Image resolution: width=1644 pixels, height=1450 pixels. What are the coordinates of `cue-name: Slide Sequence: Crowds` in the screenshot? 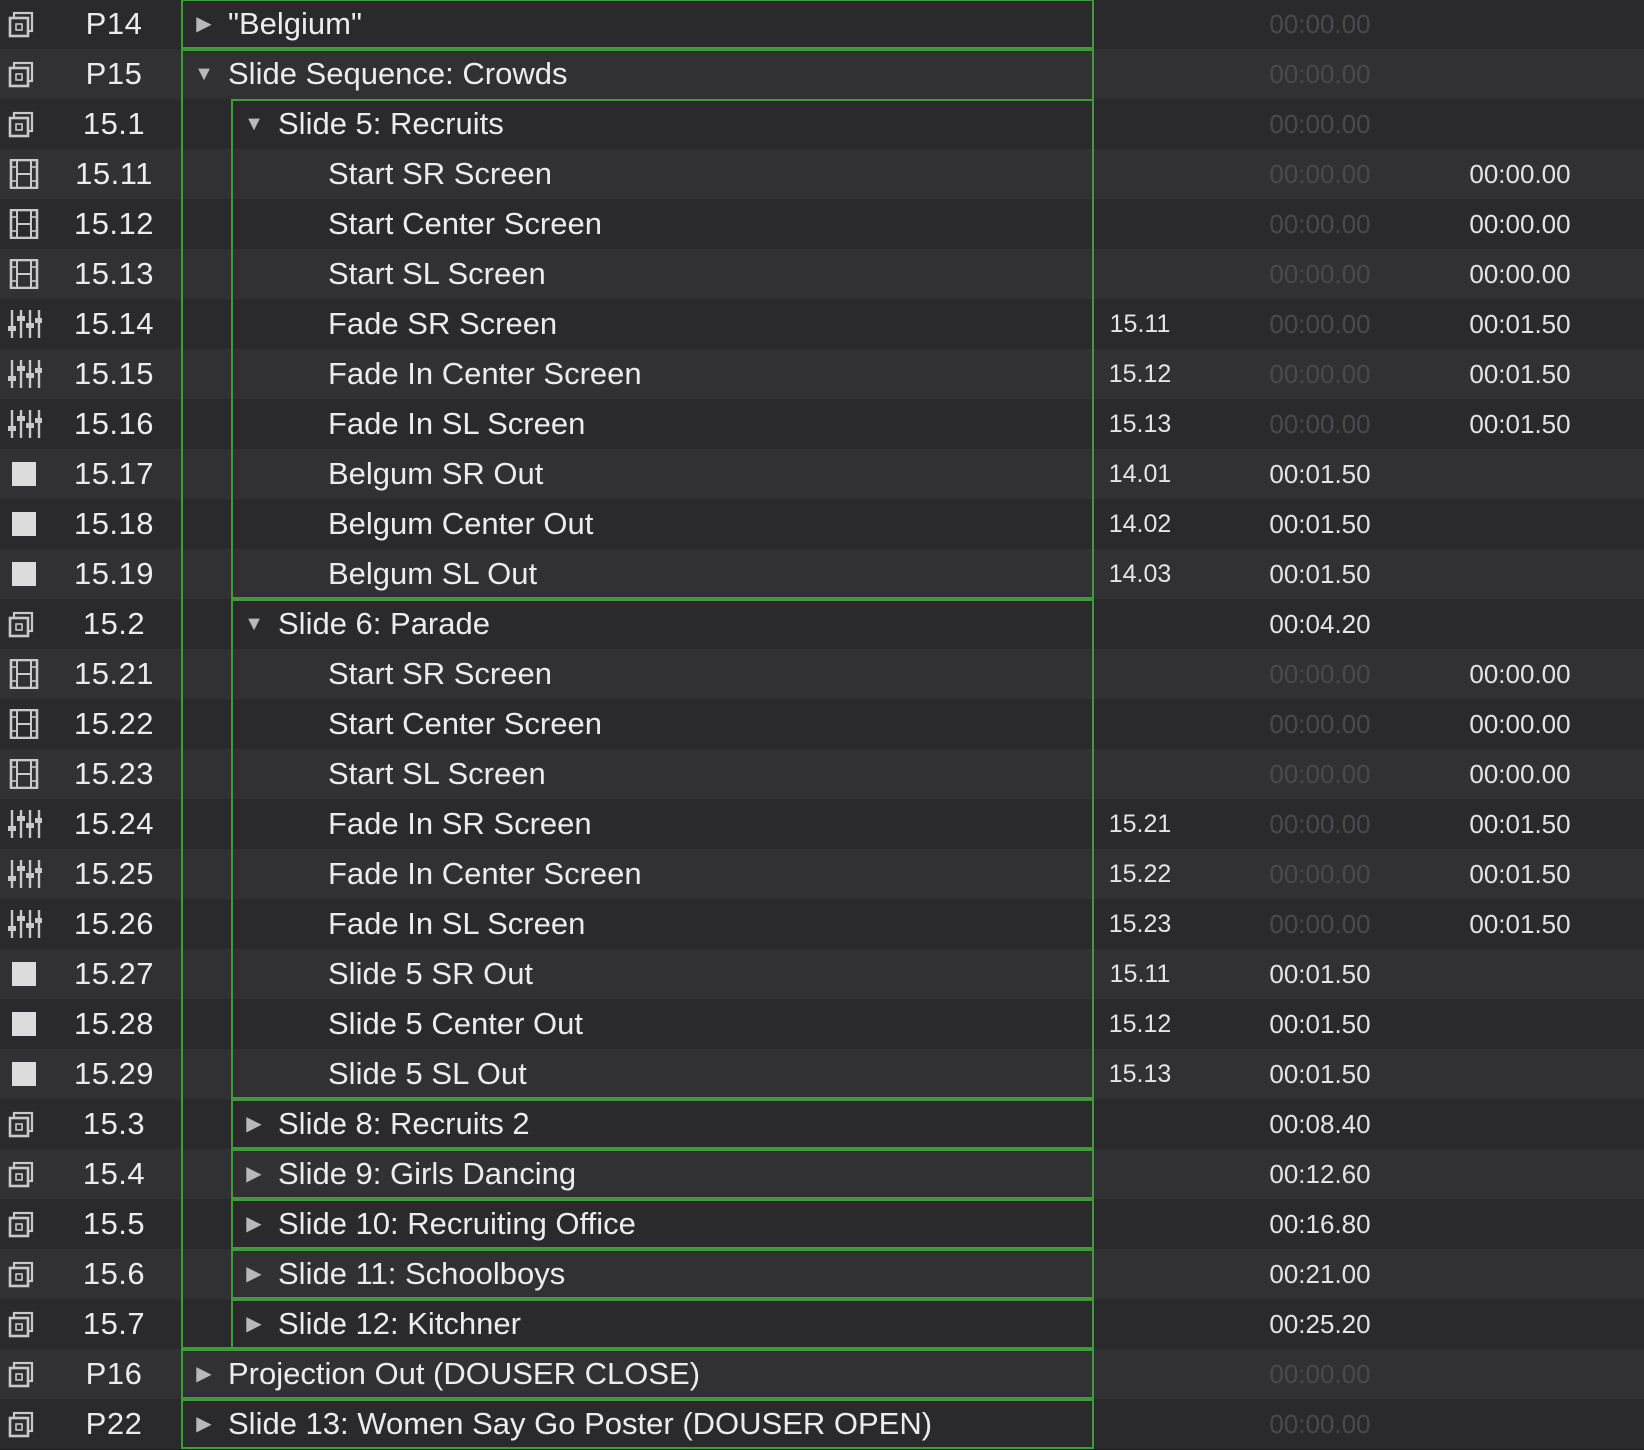 It's located at (397, 74).